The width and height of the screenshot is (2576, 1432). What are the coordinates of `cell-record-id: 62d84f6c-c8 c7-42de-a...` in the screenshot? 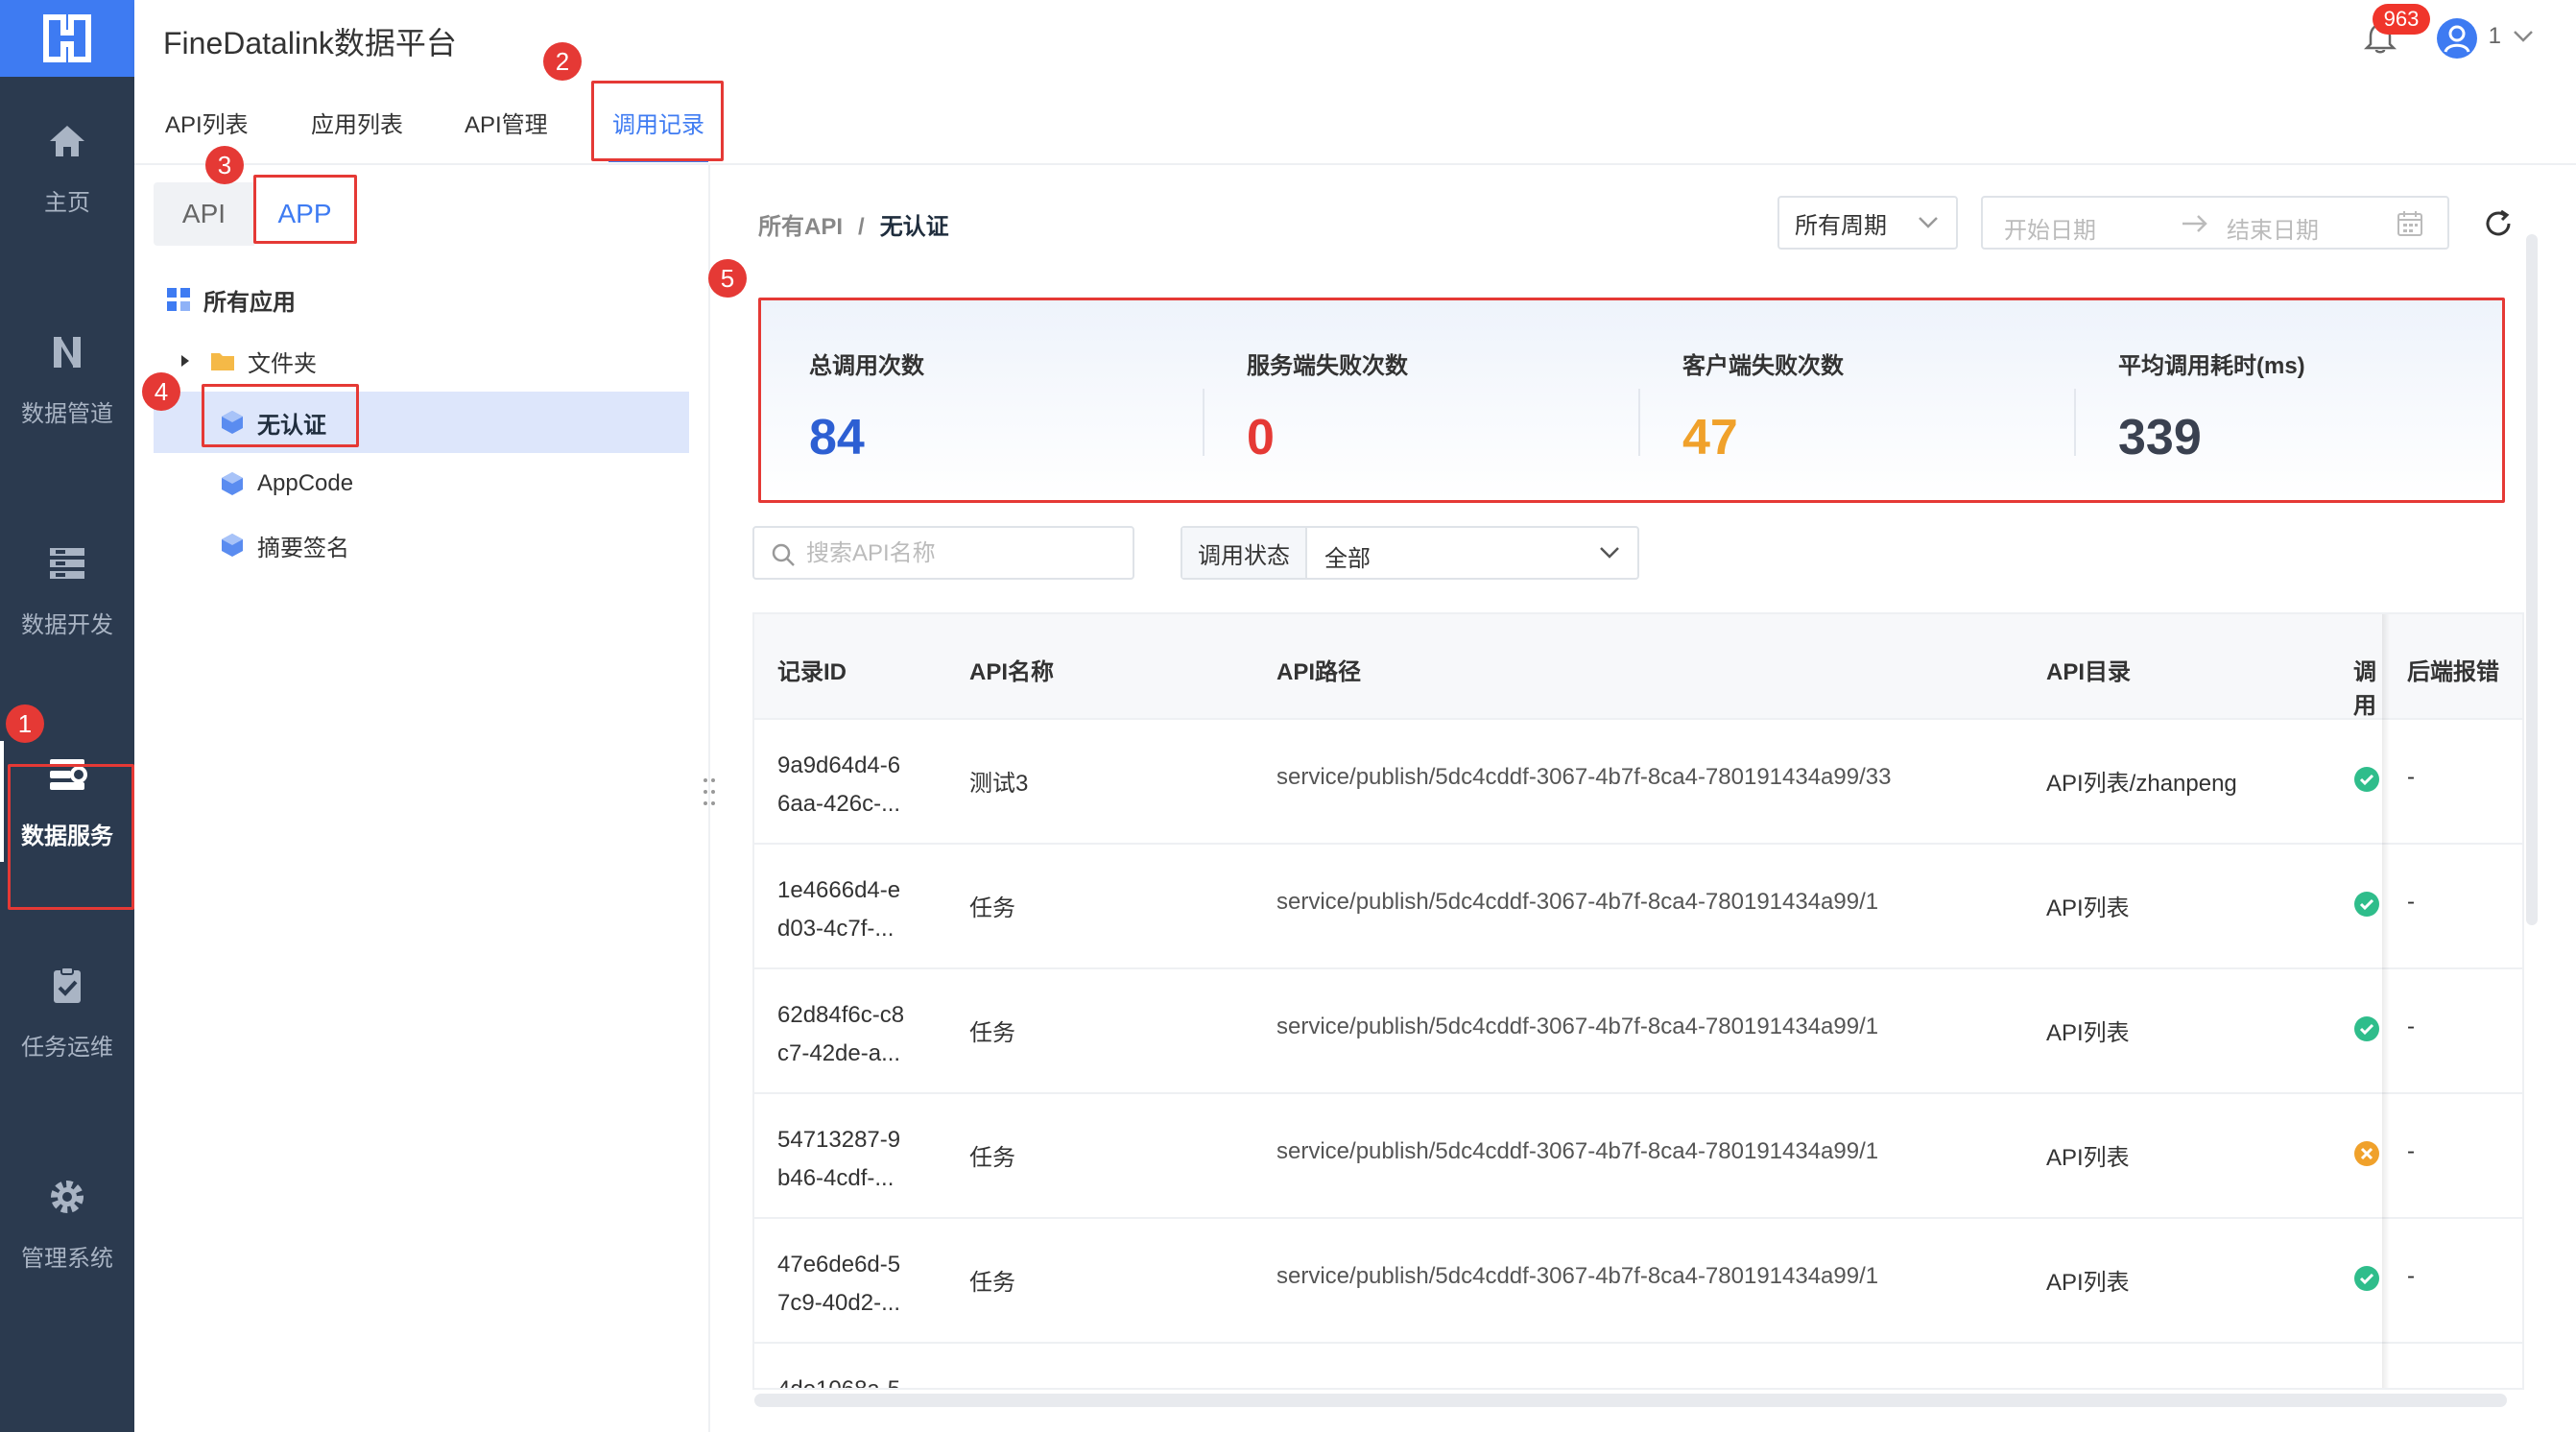 It's located at (841, 1034).